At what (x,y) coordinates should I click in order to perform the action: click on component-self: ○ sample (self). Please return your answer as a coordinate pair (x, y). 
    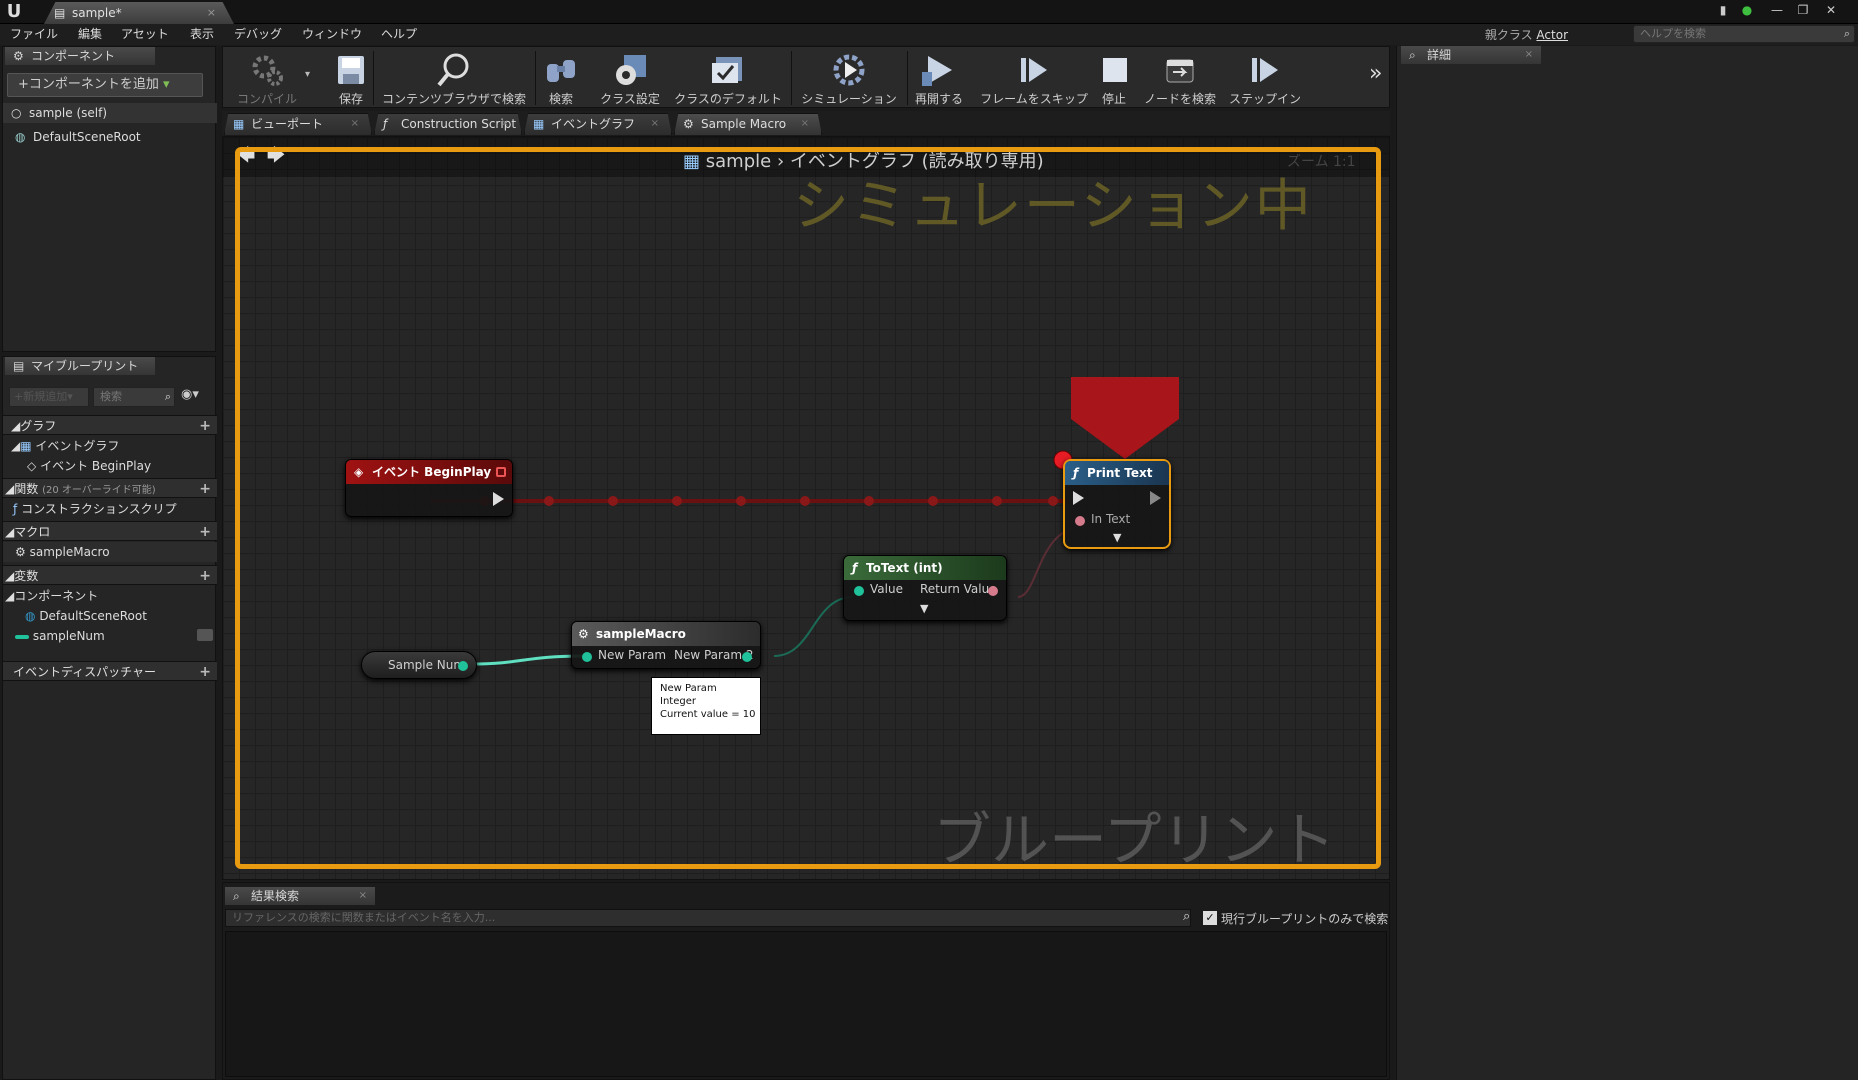
    Looking at the image, I should click on (110, 113).